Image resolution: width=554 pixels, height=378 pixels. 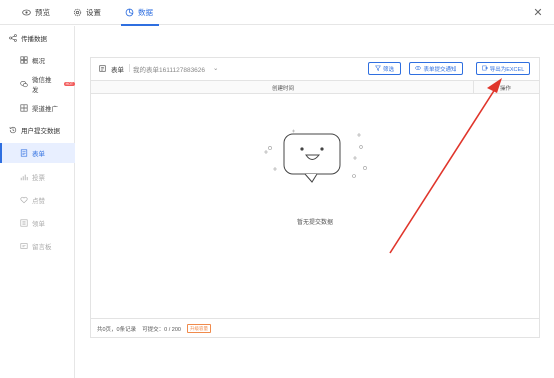 What do you see at coordinates (506, 89) in the screenshot?
I see `column-header-actions: 操作` at bounding box center [506, 89].